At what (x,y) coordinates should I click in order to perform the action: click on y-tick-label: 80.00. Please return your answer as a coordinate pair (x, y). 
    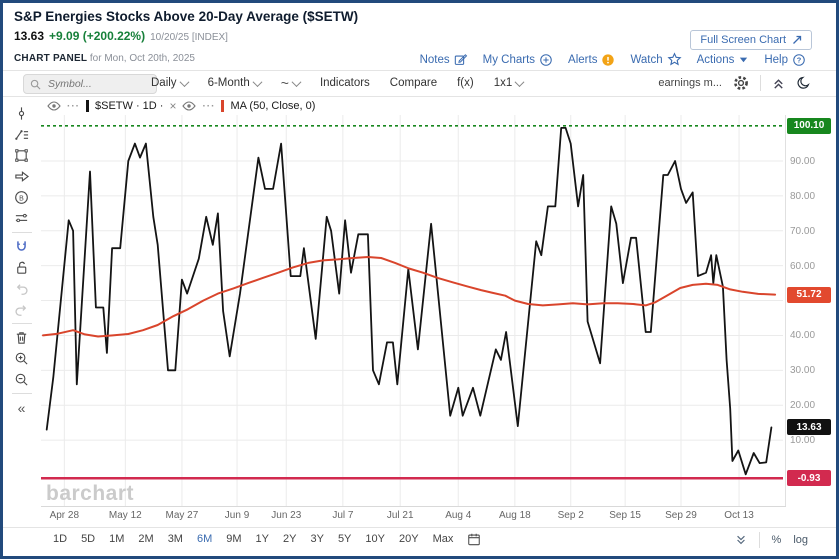
    Looking at the image, I should click on (803, 196).